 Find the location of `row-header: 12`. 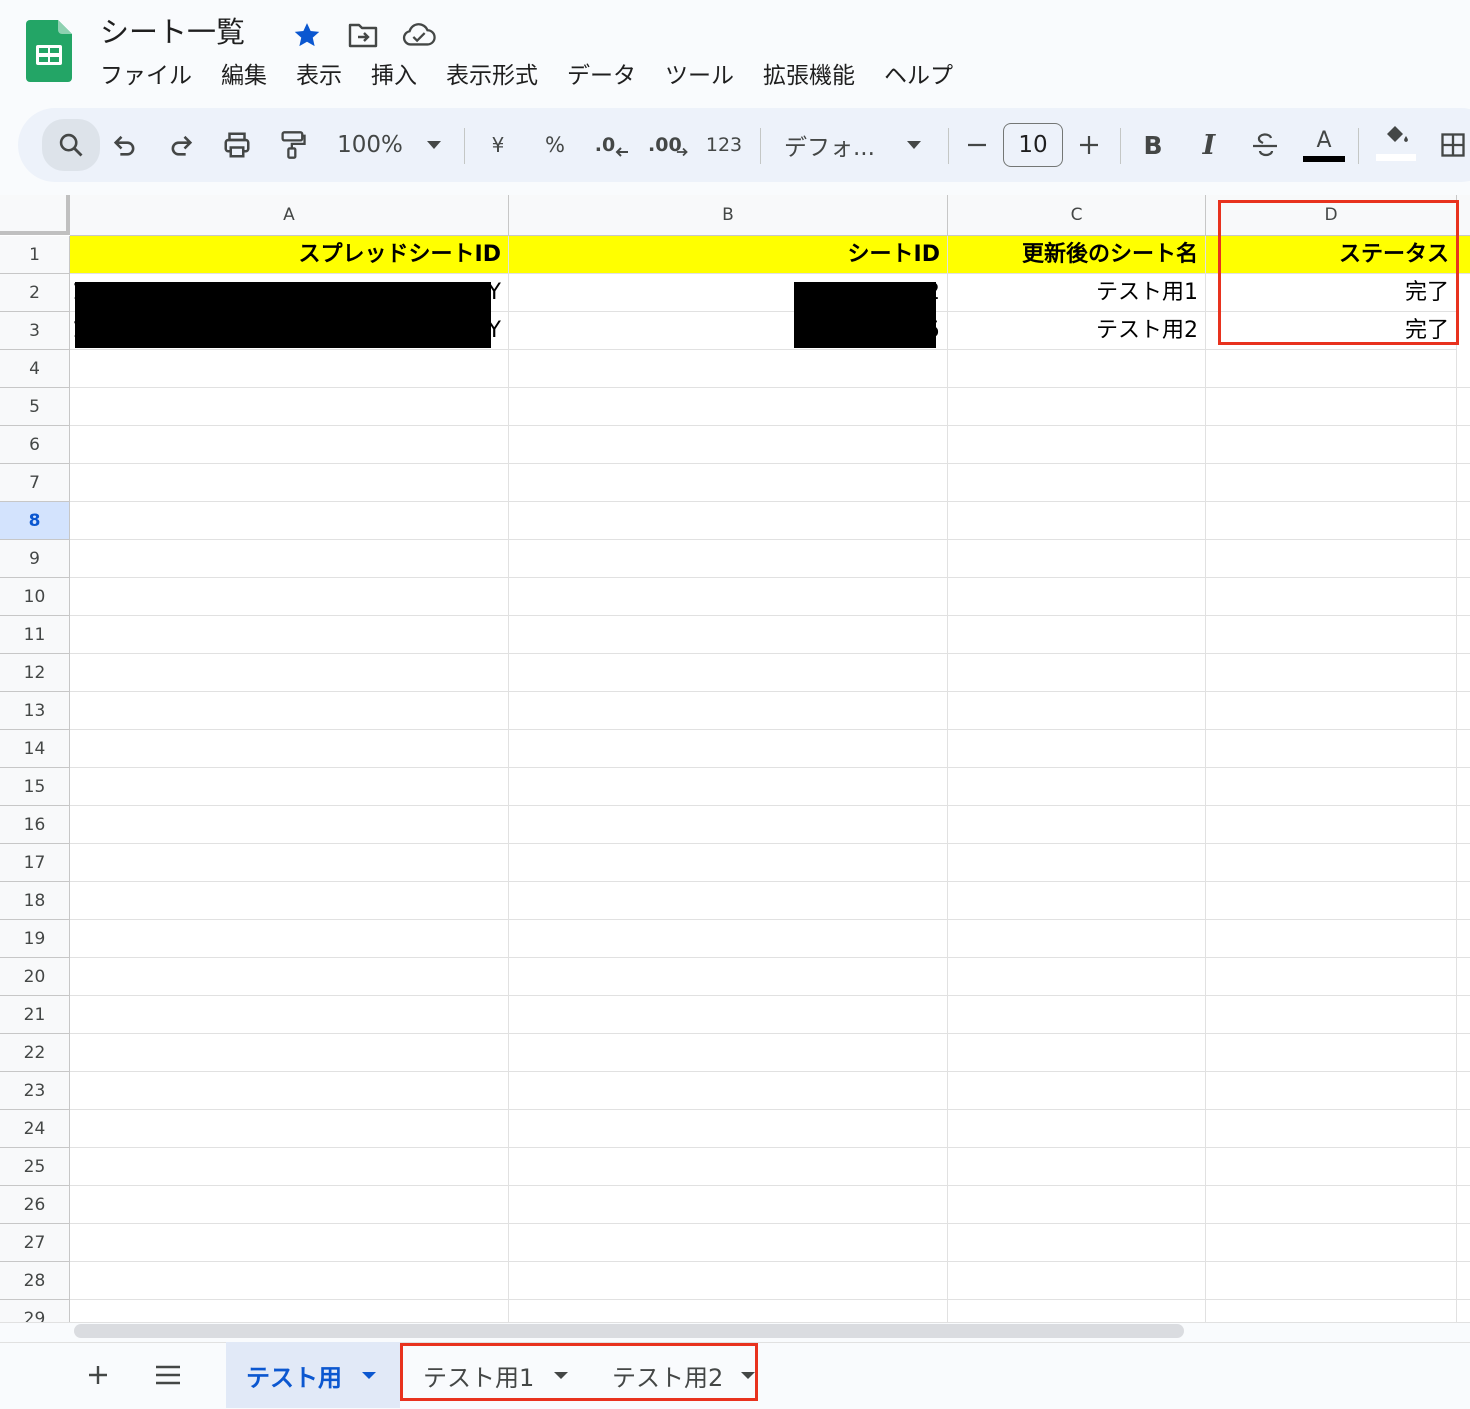

row-header: 12 is located at coordinates (35, 673).